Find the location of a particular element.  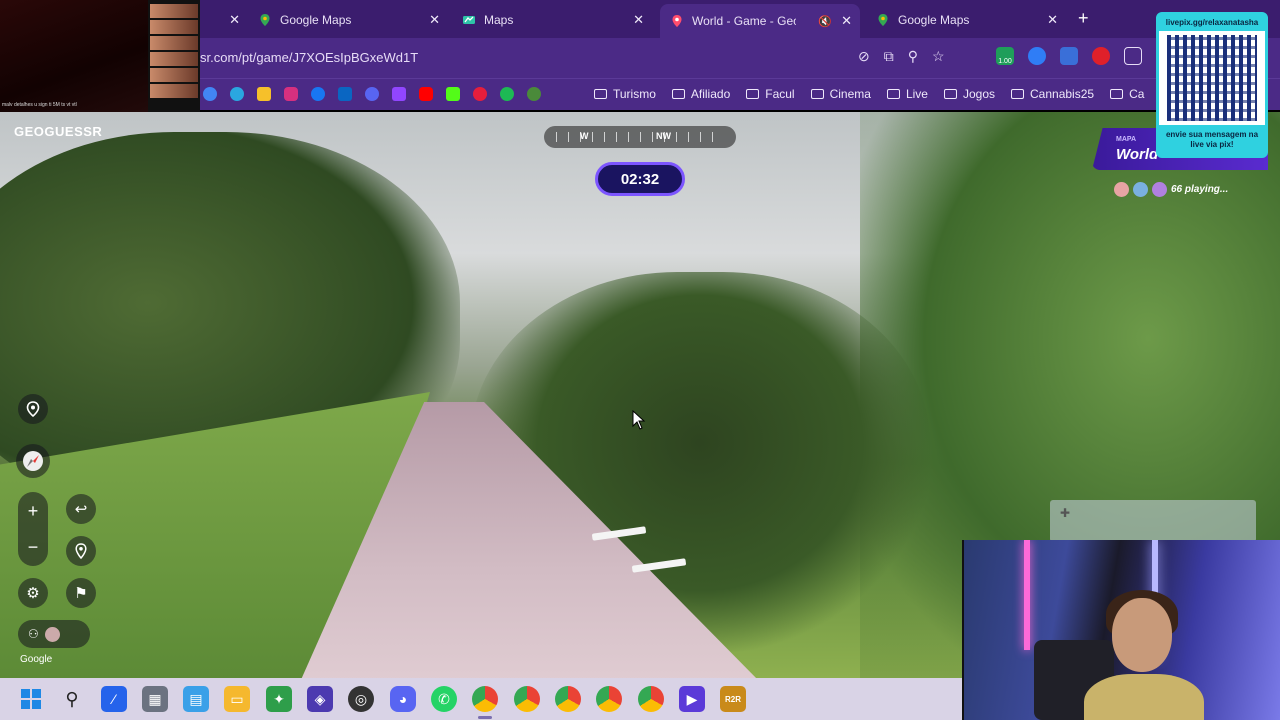

users-icon: ⚇ is located at coordinates (33, 634).